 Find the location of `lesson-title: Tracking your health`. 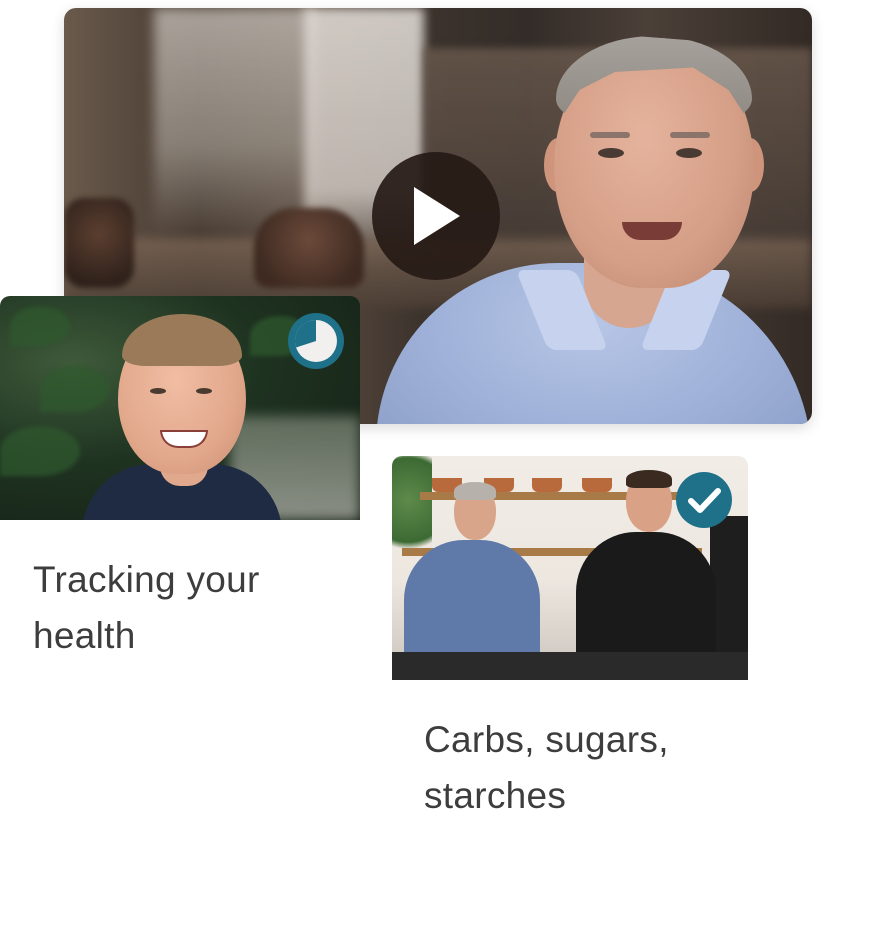

lesson-title: Tracking your health is located at coordinates (193, 608).